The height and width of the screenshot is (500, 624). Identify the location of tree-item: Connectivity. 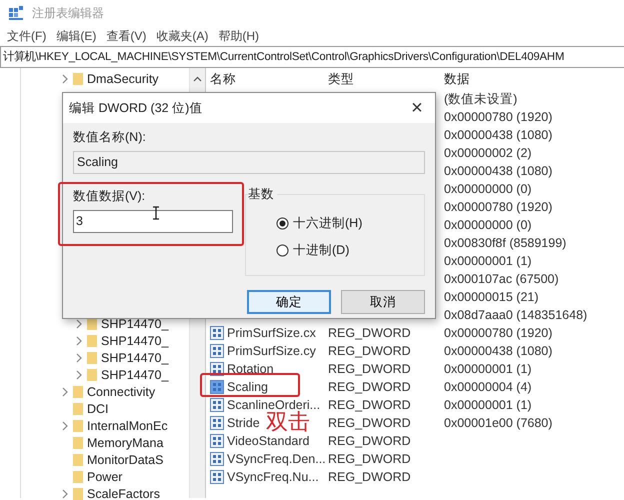
(121, 391).